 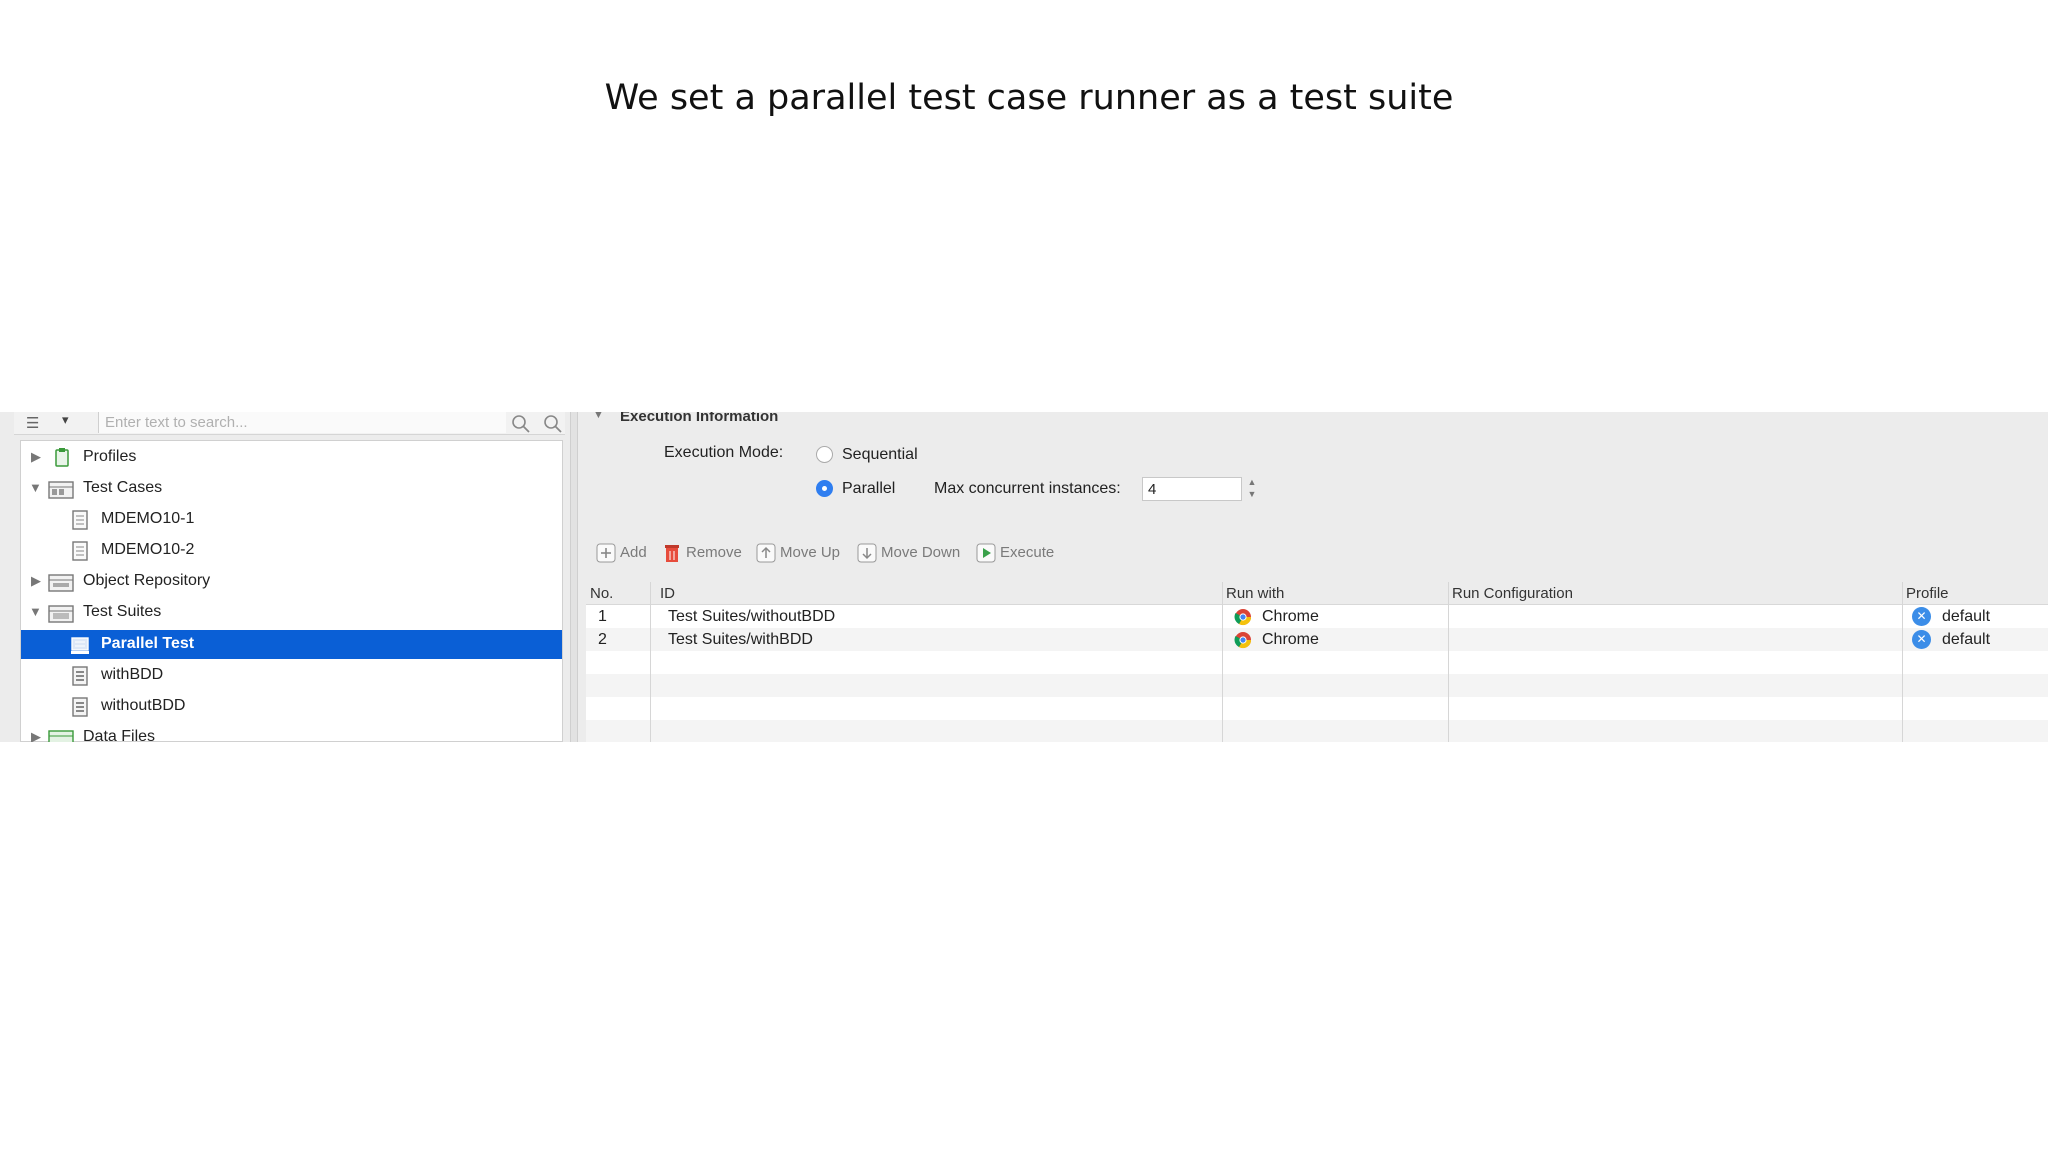 What do you see at coordinates (291, 519) in the screenshot?
I see `tree-item-mdemo10-1: MDEMO10-1` at bounding box center [291, 519].